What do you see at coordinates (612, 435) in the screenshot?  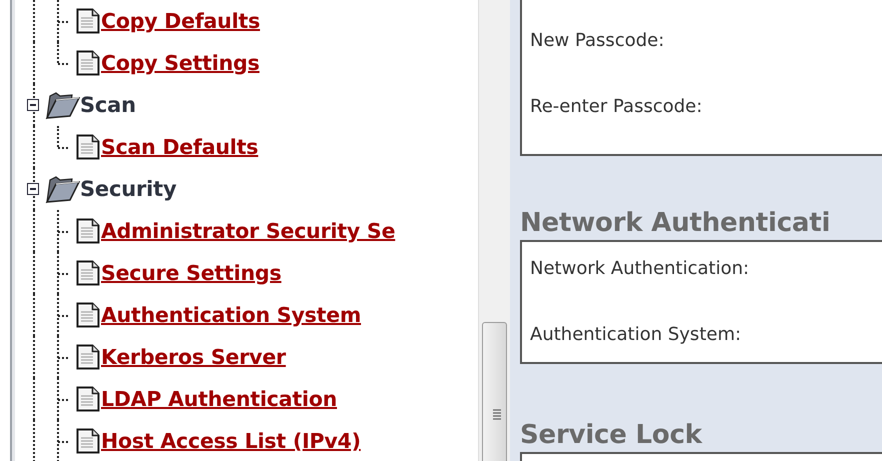 I see `section-heading: Service Lock` at bounding box center [612, 435].